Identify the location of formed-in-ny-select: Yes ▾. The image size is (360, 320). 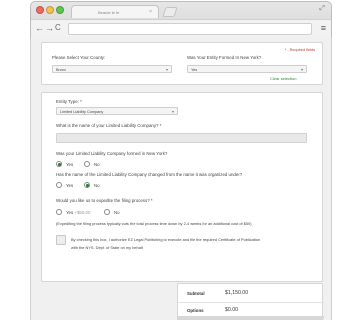
(247, 69).